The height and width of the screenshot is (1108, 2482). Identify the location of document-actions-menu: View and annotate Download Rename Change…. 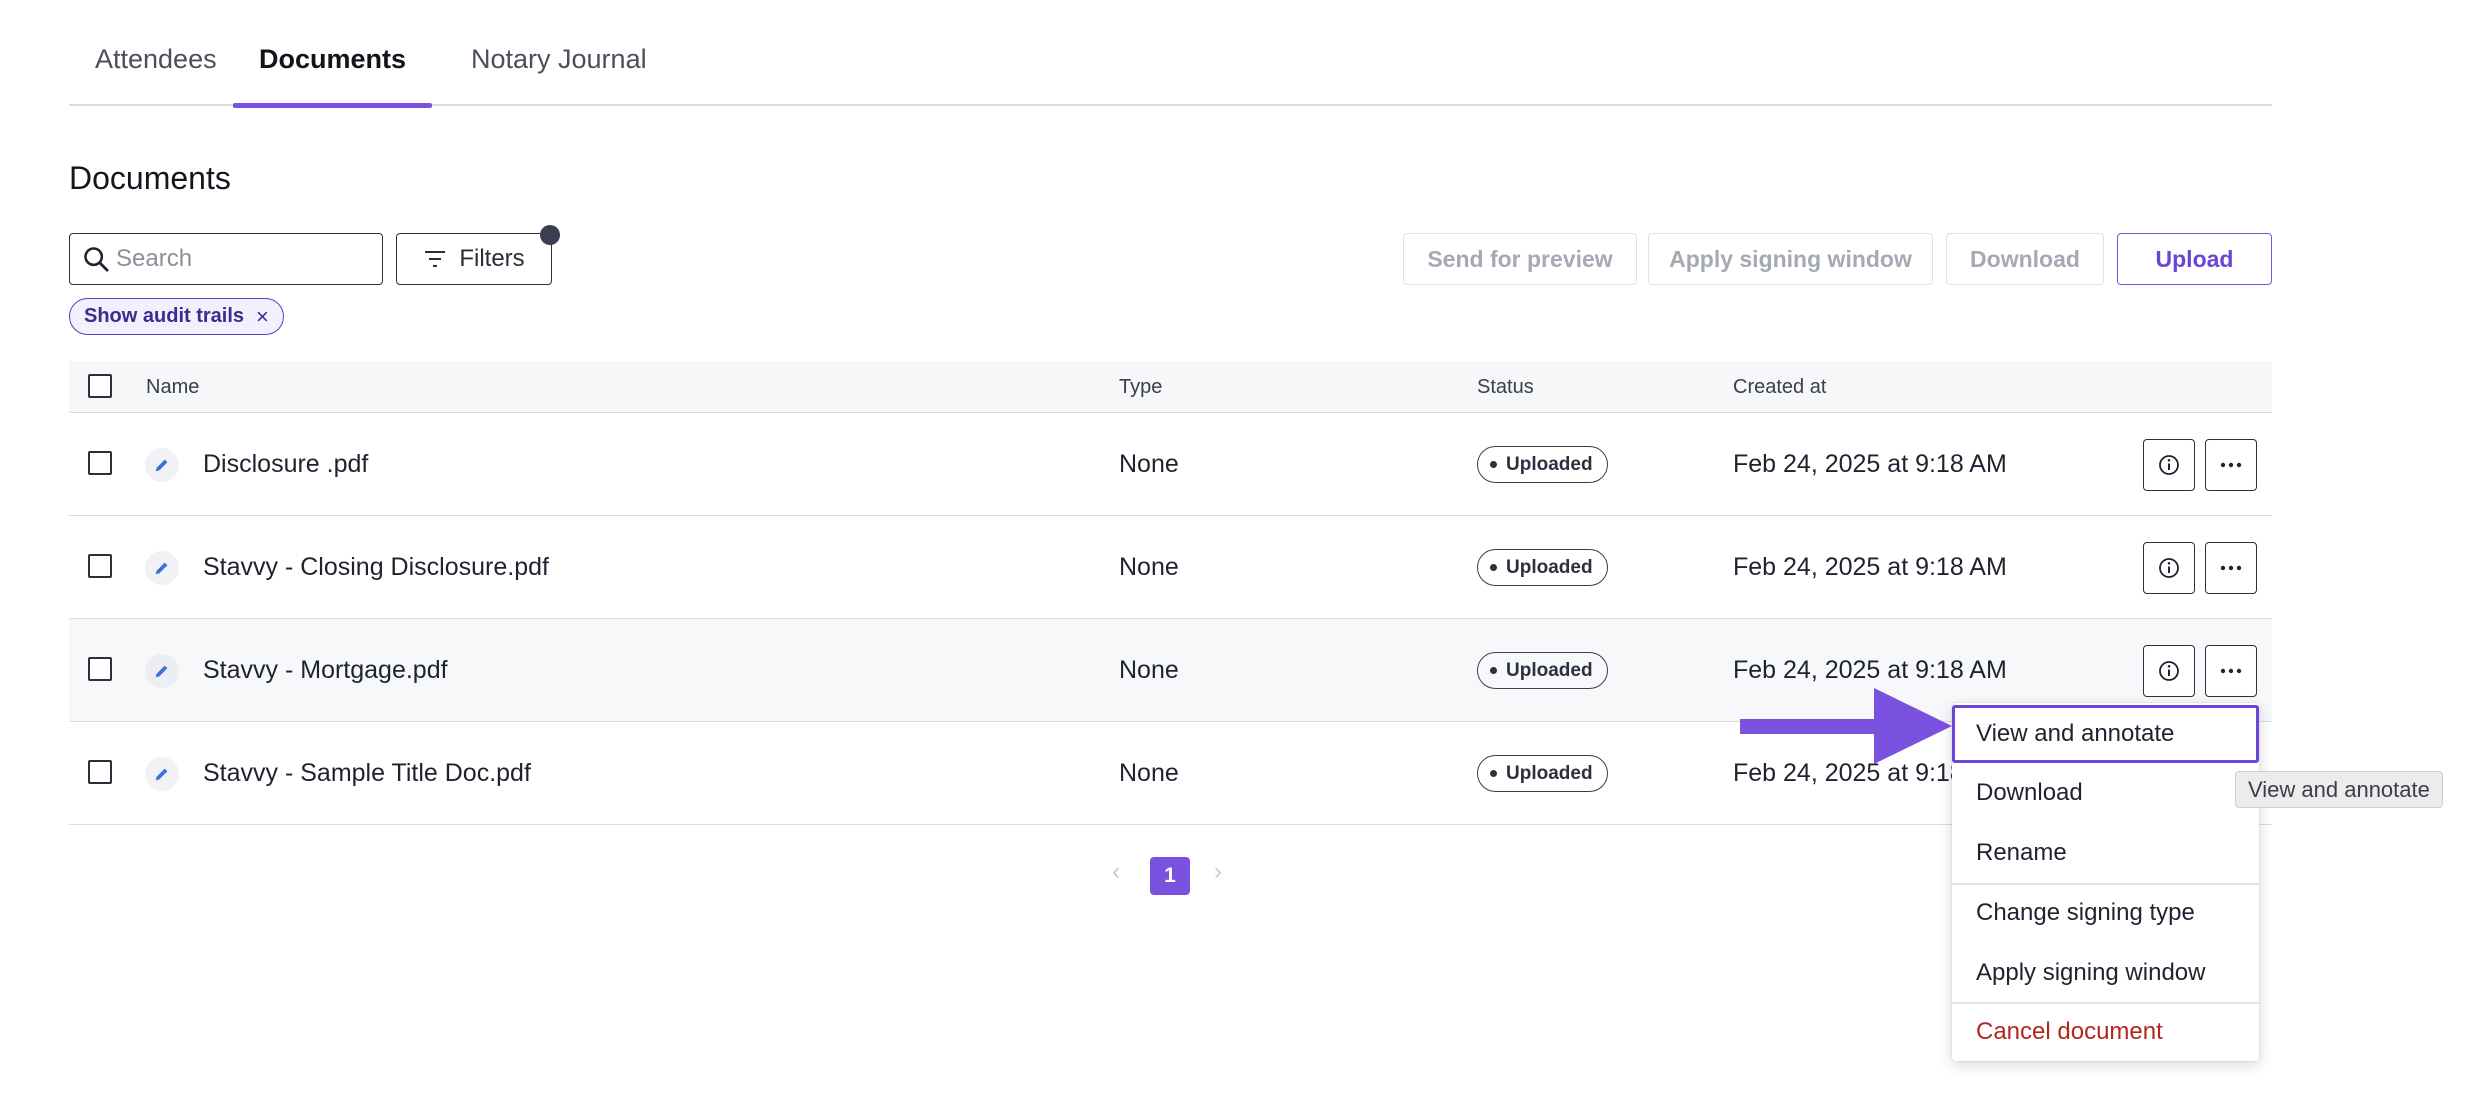
(2105, 882).